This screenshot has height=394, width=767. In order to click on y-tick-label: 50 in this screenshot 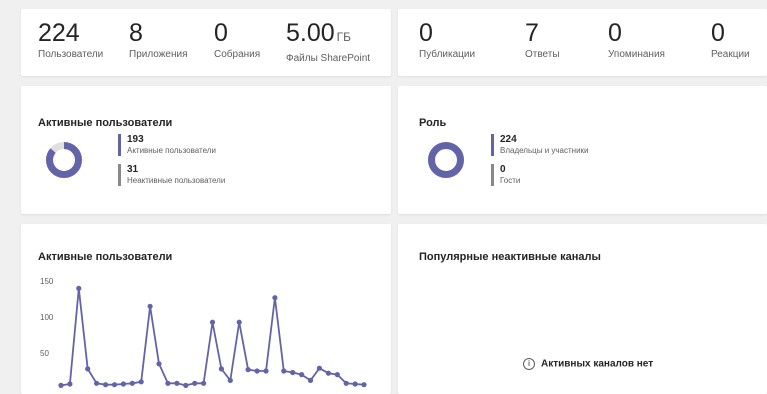, I will do `click(44, 353)`.